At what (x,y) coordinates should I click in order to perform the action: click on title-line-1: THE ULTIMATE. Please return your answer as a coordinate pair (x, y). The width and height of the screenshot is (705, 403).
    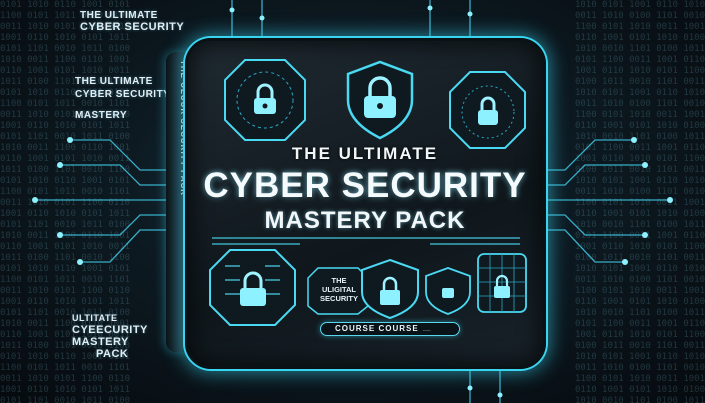
    Looking at the image, I should click on (365, 153).